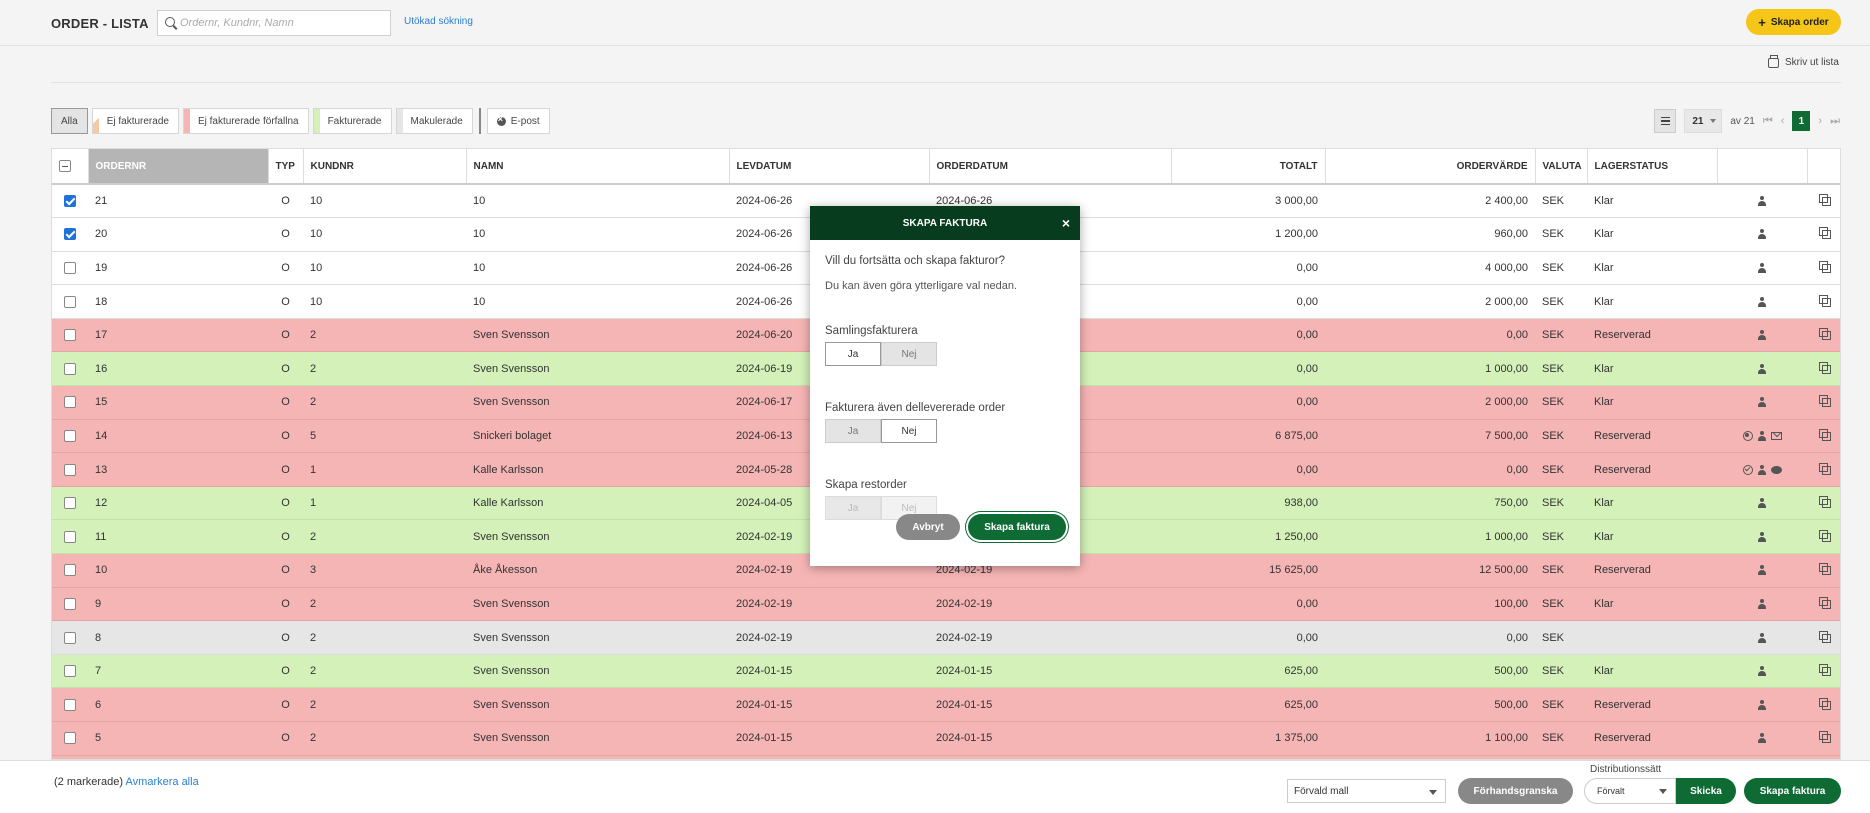 The height and width of the screenshot is (813, 1870). Describe the element at coordinates (1515, 791) in the screenshot. I see `preview-button: Förhandsgranska` at that location.